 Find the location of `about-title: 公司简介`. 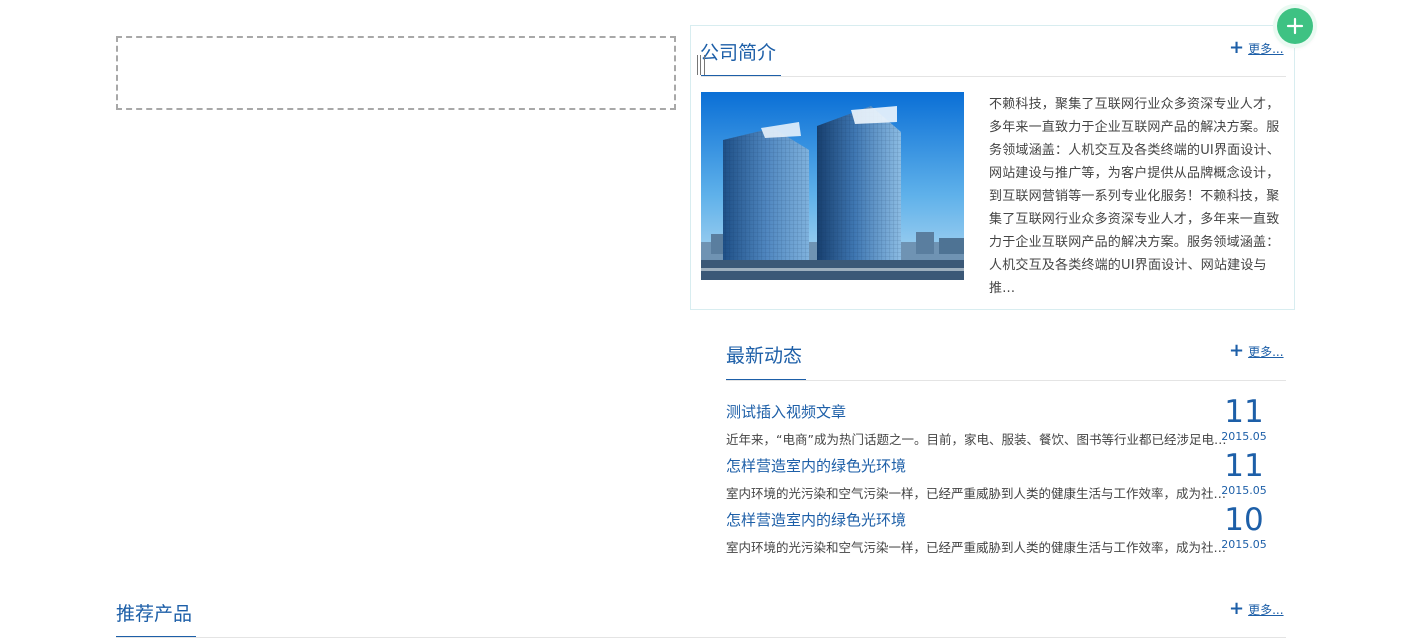

about-title: 公司简介 is located at coordinates (738, 53).